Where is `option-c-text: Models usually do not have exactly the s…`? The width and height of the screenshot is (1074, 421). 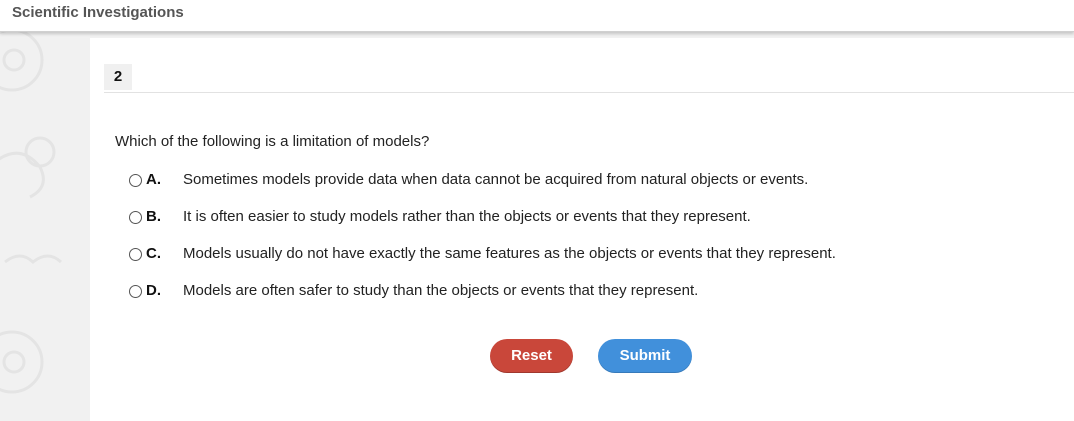 option-c-text: Models usually do not have exactly the s… is located at coordinates (509, 253).